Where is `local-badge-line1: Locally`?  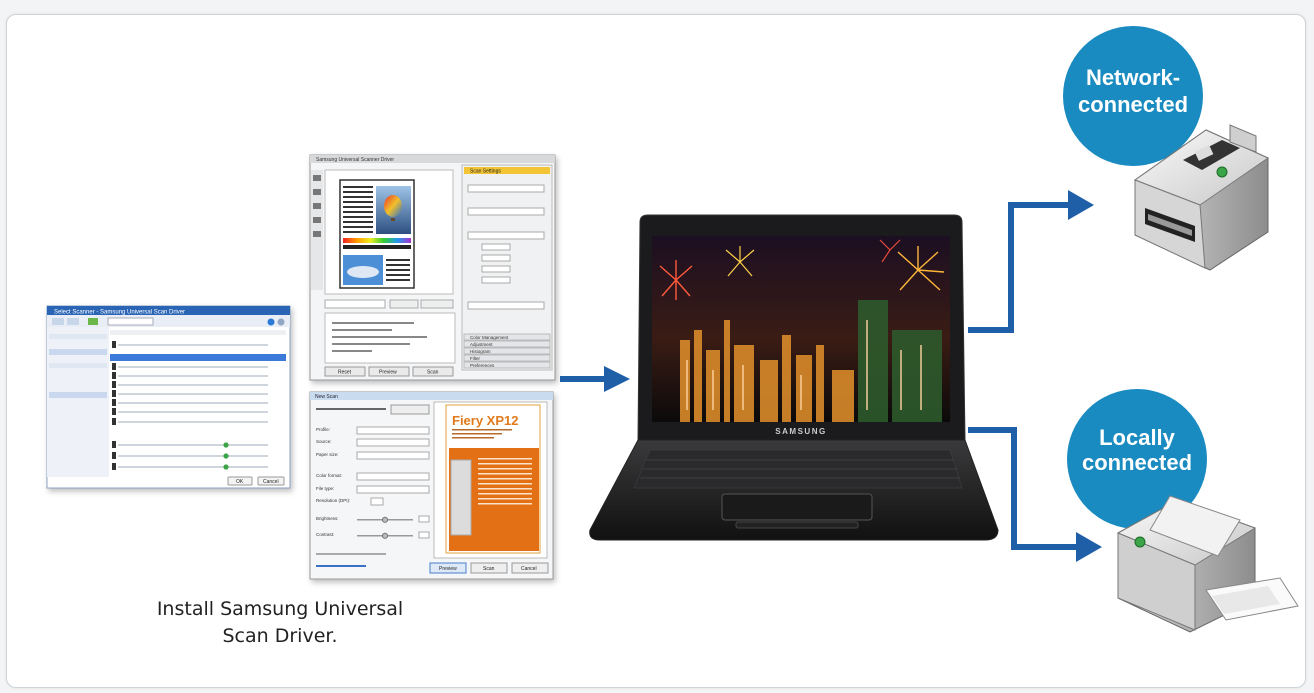 local-badge-line1: Locally is located at coordinates (1137, 437).